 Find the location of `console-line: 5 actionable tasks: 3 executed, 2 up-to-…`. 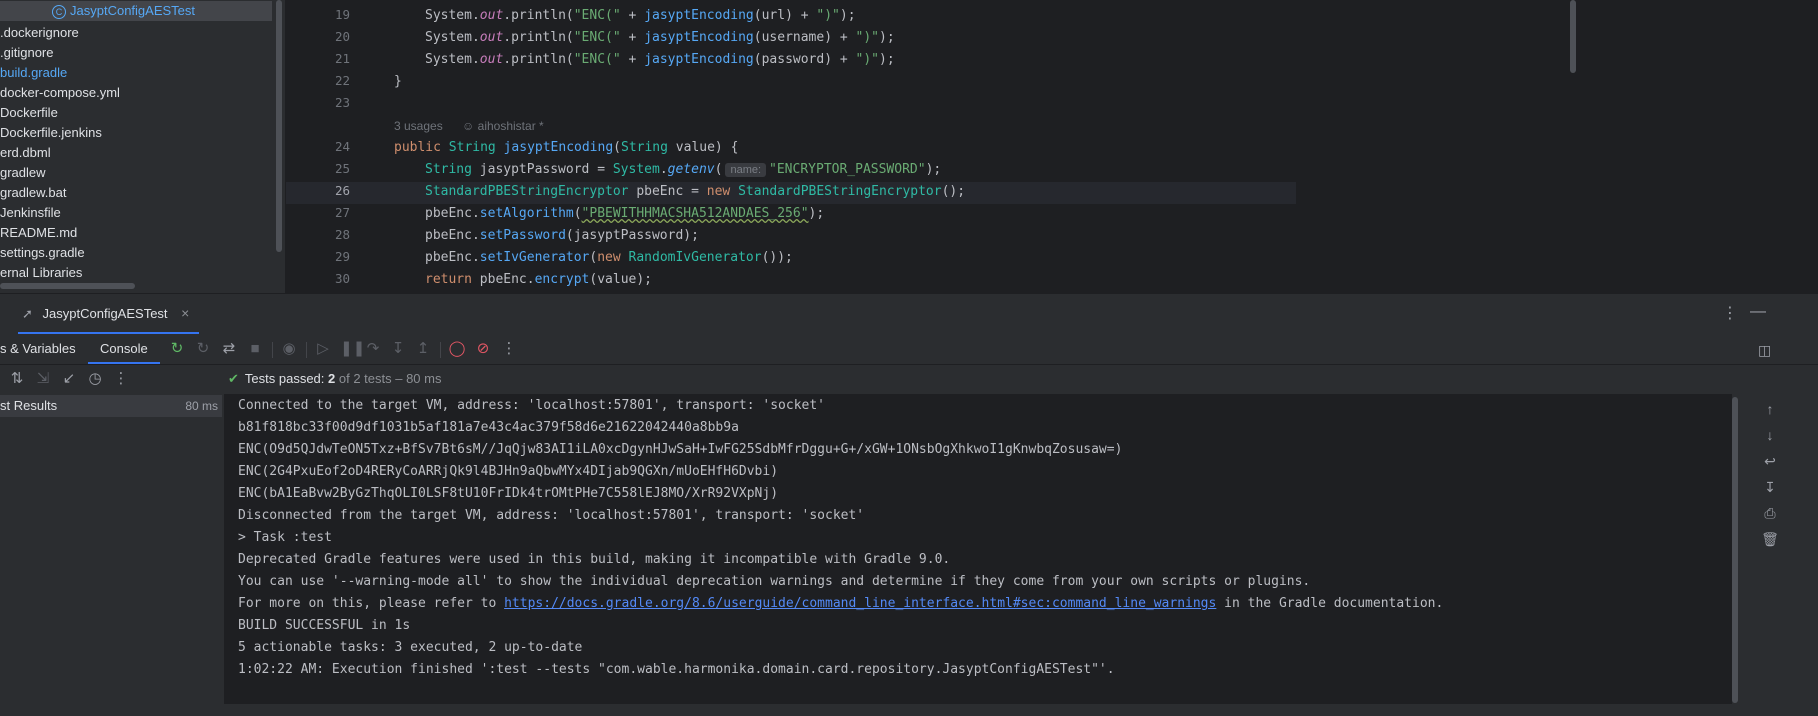

console-line: 5 actionable tasks: 3 executed, 2 up-to-… is located at coordinates (410, 647).